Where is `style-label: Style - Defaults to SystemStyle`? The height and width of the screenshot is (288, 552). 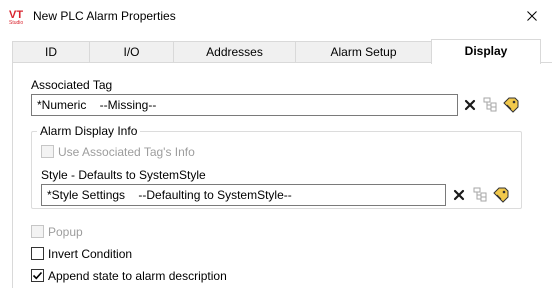
style-label: Style - Defaults to SystemStyle is located at coordinates (123, 175).